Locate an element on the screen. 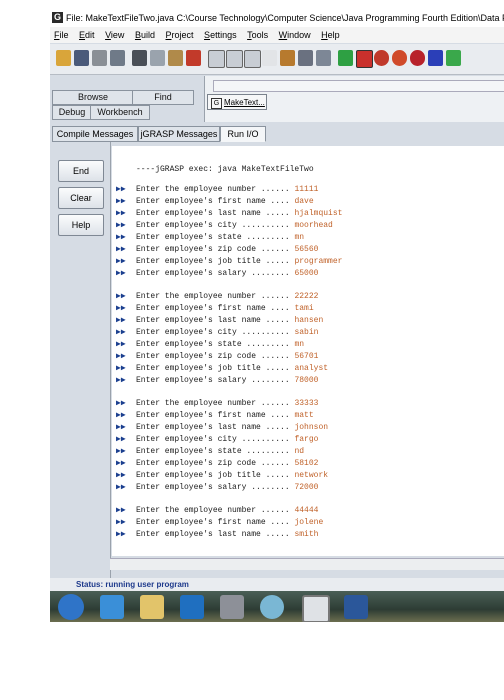 The height and width of the screenshot is (700, 504). input-value: analyst is located at coordinates (311, 368).